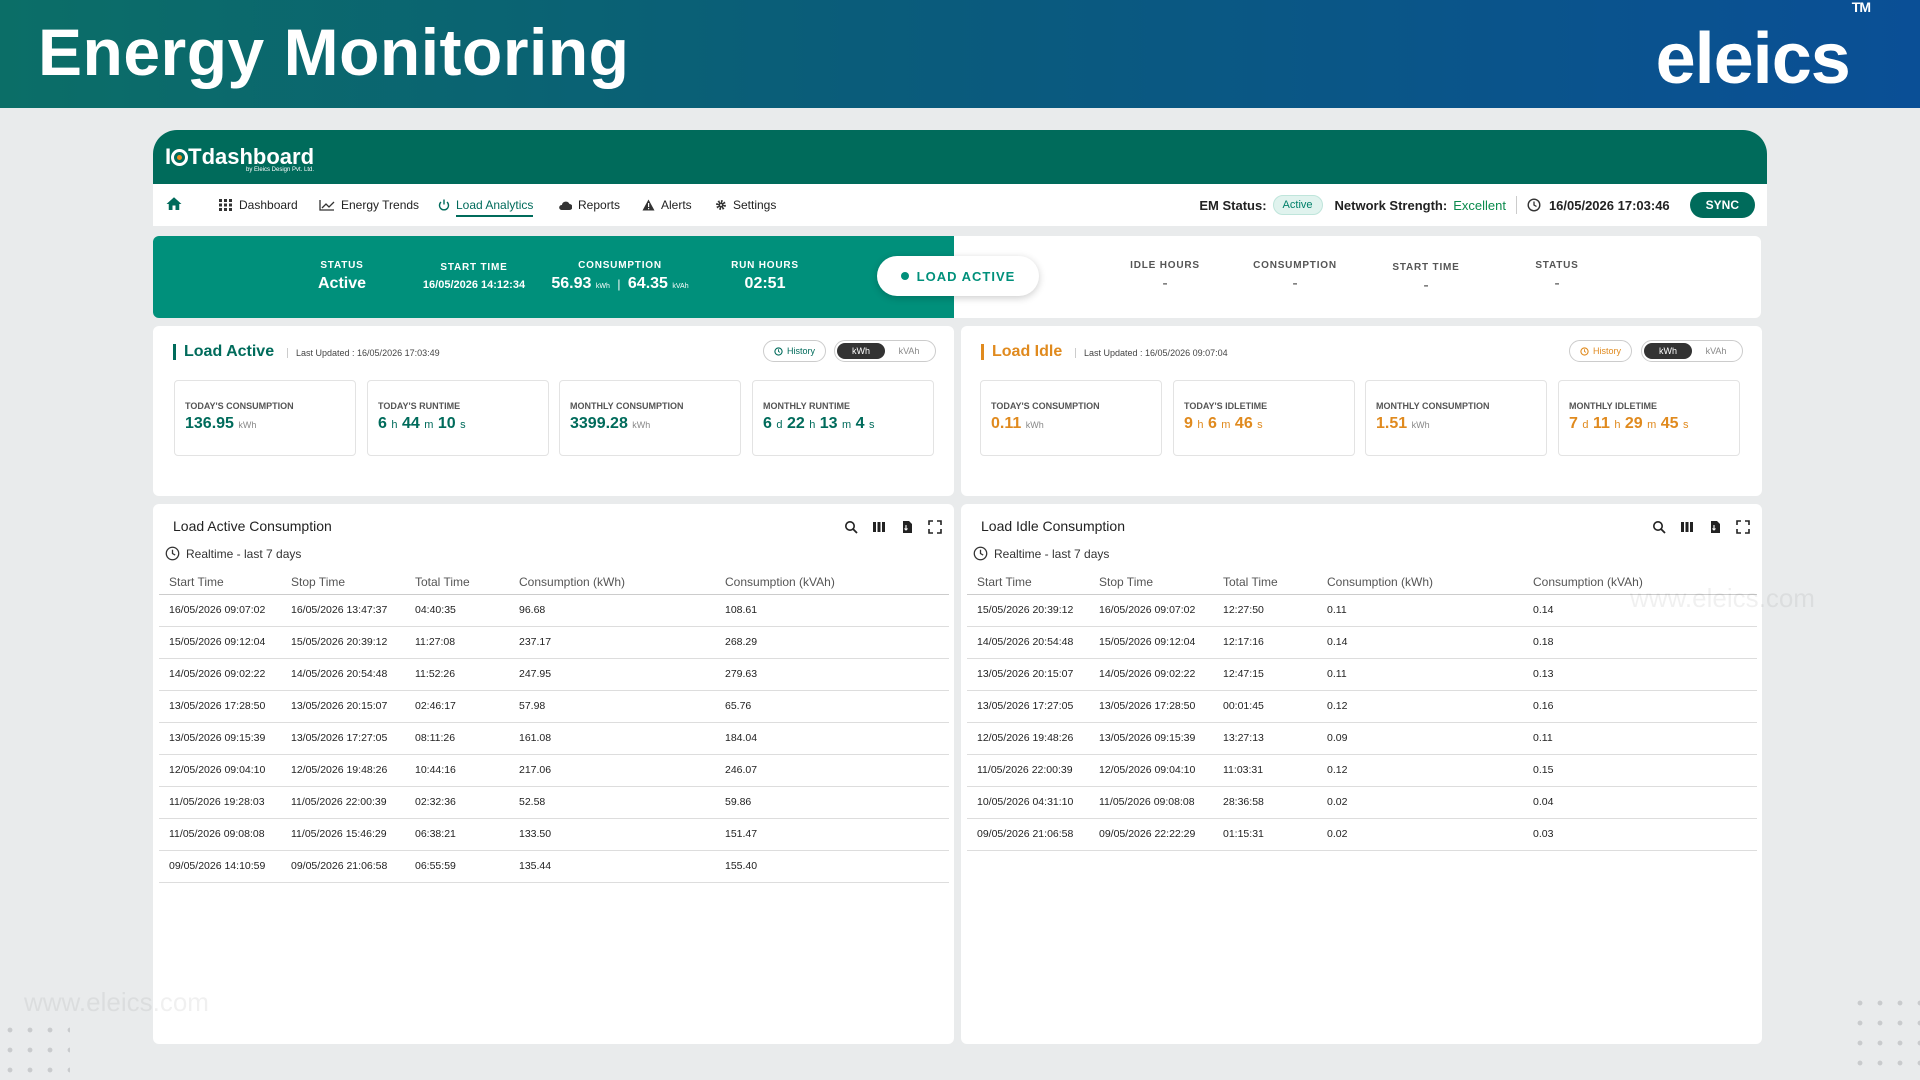  I want to click on table-cell: 59.86, so click(832, 802).